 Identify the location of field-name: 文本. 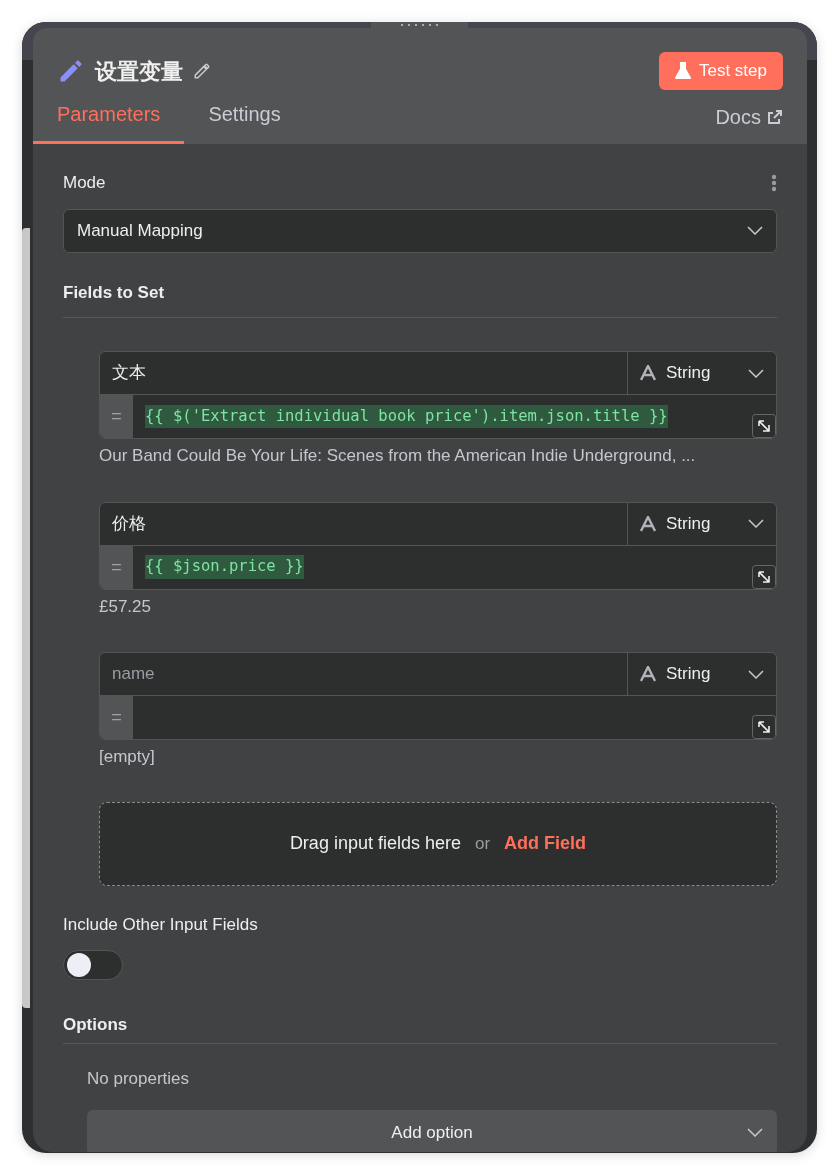
(129, 373).